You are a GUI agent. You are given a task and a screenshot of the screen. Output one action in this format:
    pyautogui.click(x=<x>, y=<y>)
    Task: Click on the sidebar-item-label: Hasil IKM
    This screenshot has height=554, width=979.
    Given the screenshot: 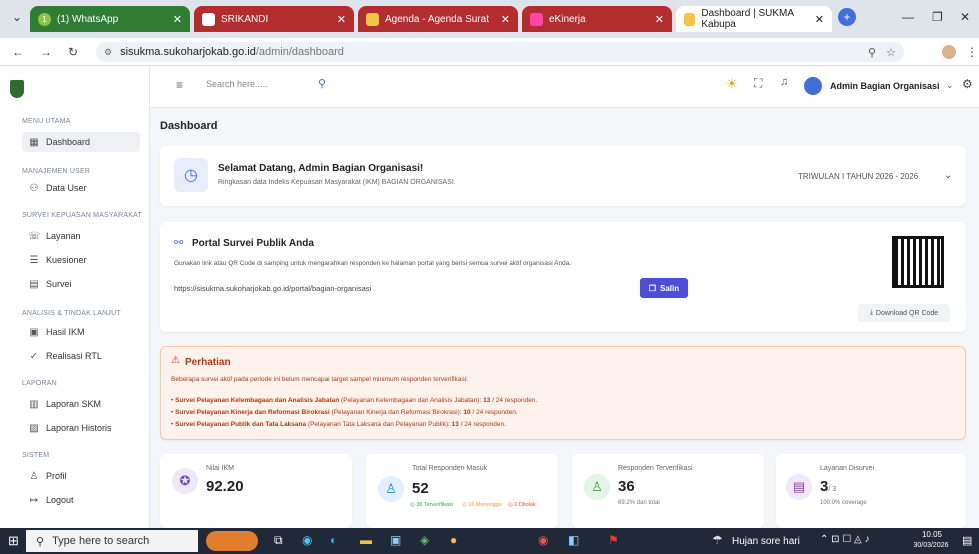 What is the action you would take?
    pyautogui.click(x=65, y=332)
    